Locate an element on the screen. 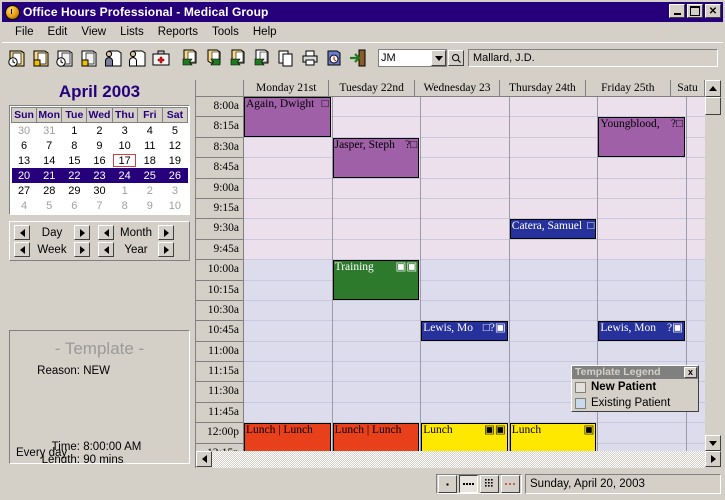 The image size is (725, 500). time-slot-label: 8:45a is located at coordinates (220, 168).